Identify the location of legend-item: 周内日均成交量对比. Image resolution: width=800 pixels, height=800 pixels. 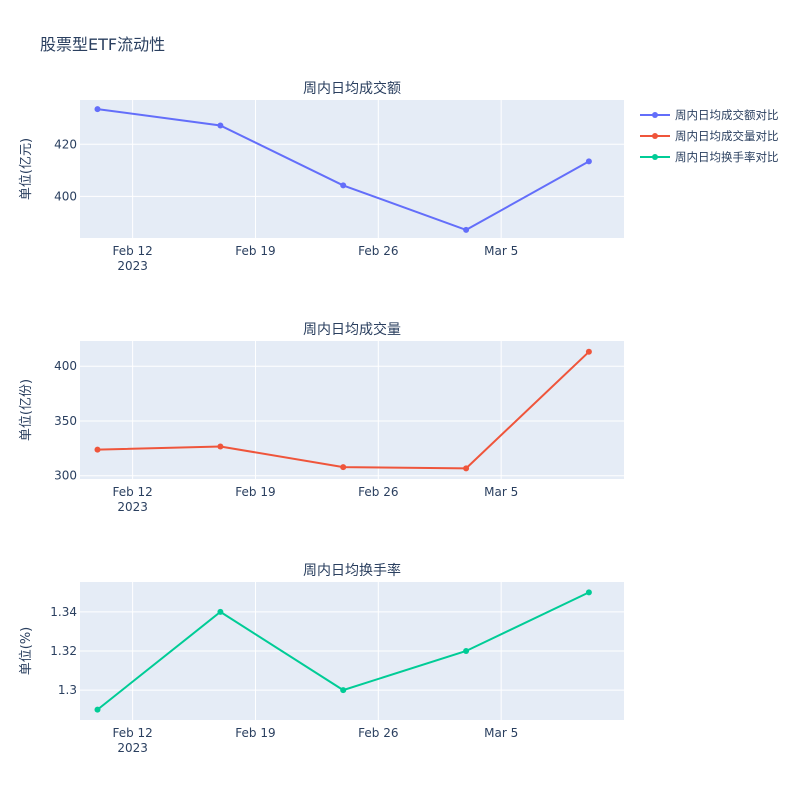
(709, 136).